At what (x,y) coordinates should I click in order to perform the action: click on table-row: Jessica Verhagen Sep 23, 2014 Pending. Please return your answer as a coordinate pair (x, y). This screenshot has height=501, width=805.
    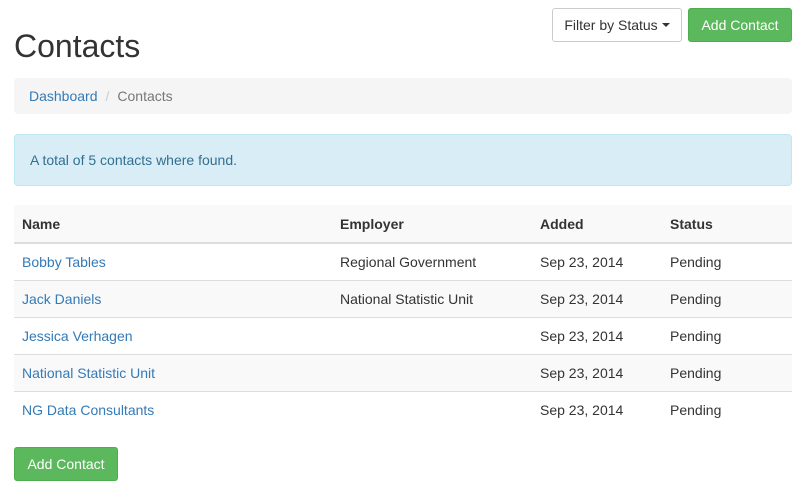
    Looking at the image, I should click on (403, 335).